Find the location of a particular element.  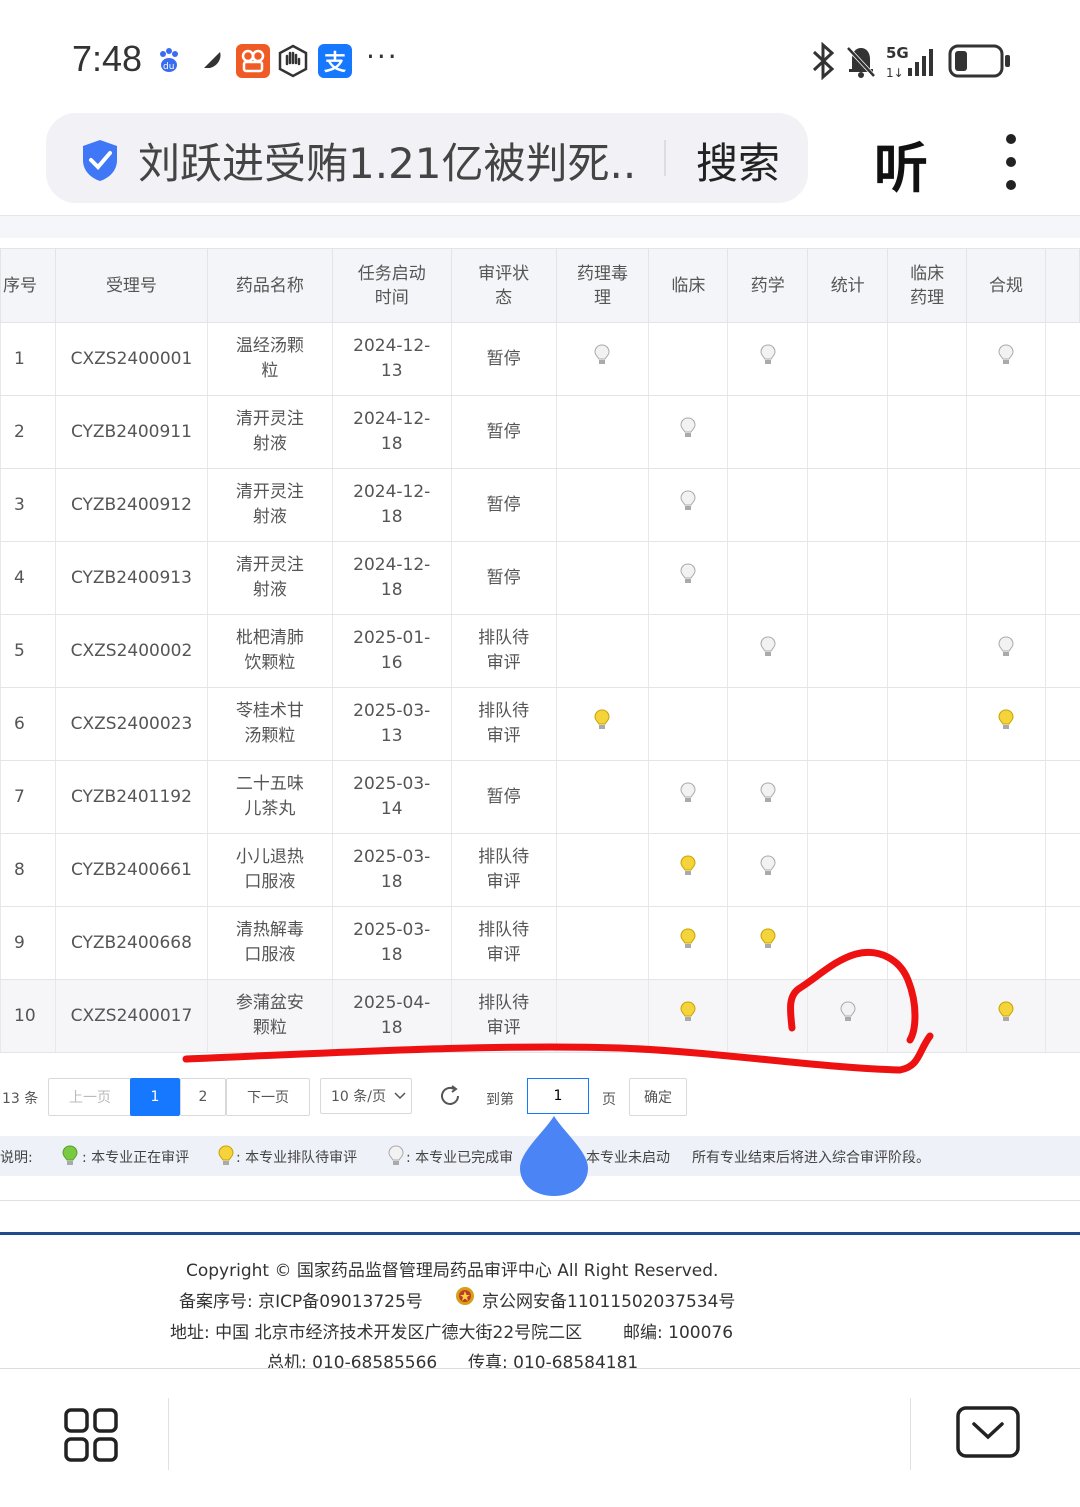

col-header-start-time: 任务启动 时间 is located at coordinates (391, 285).